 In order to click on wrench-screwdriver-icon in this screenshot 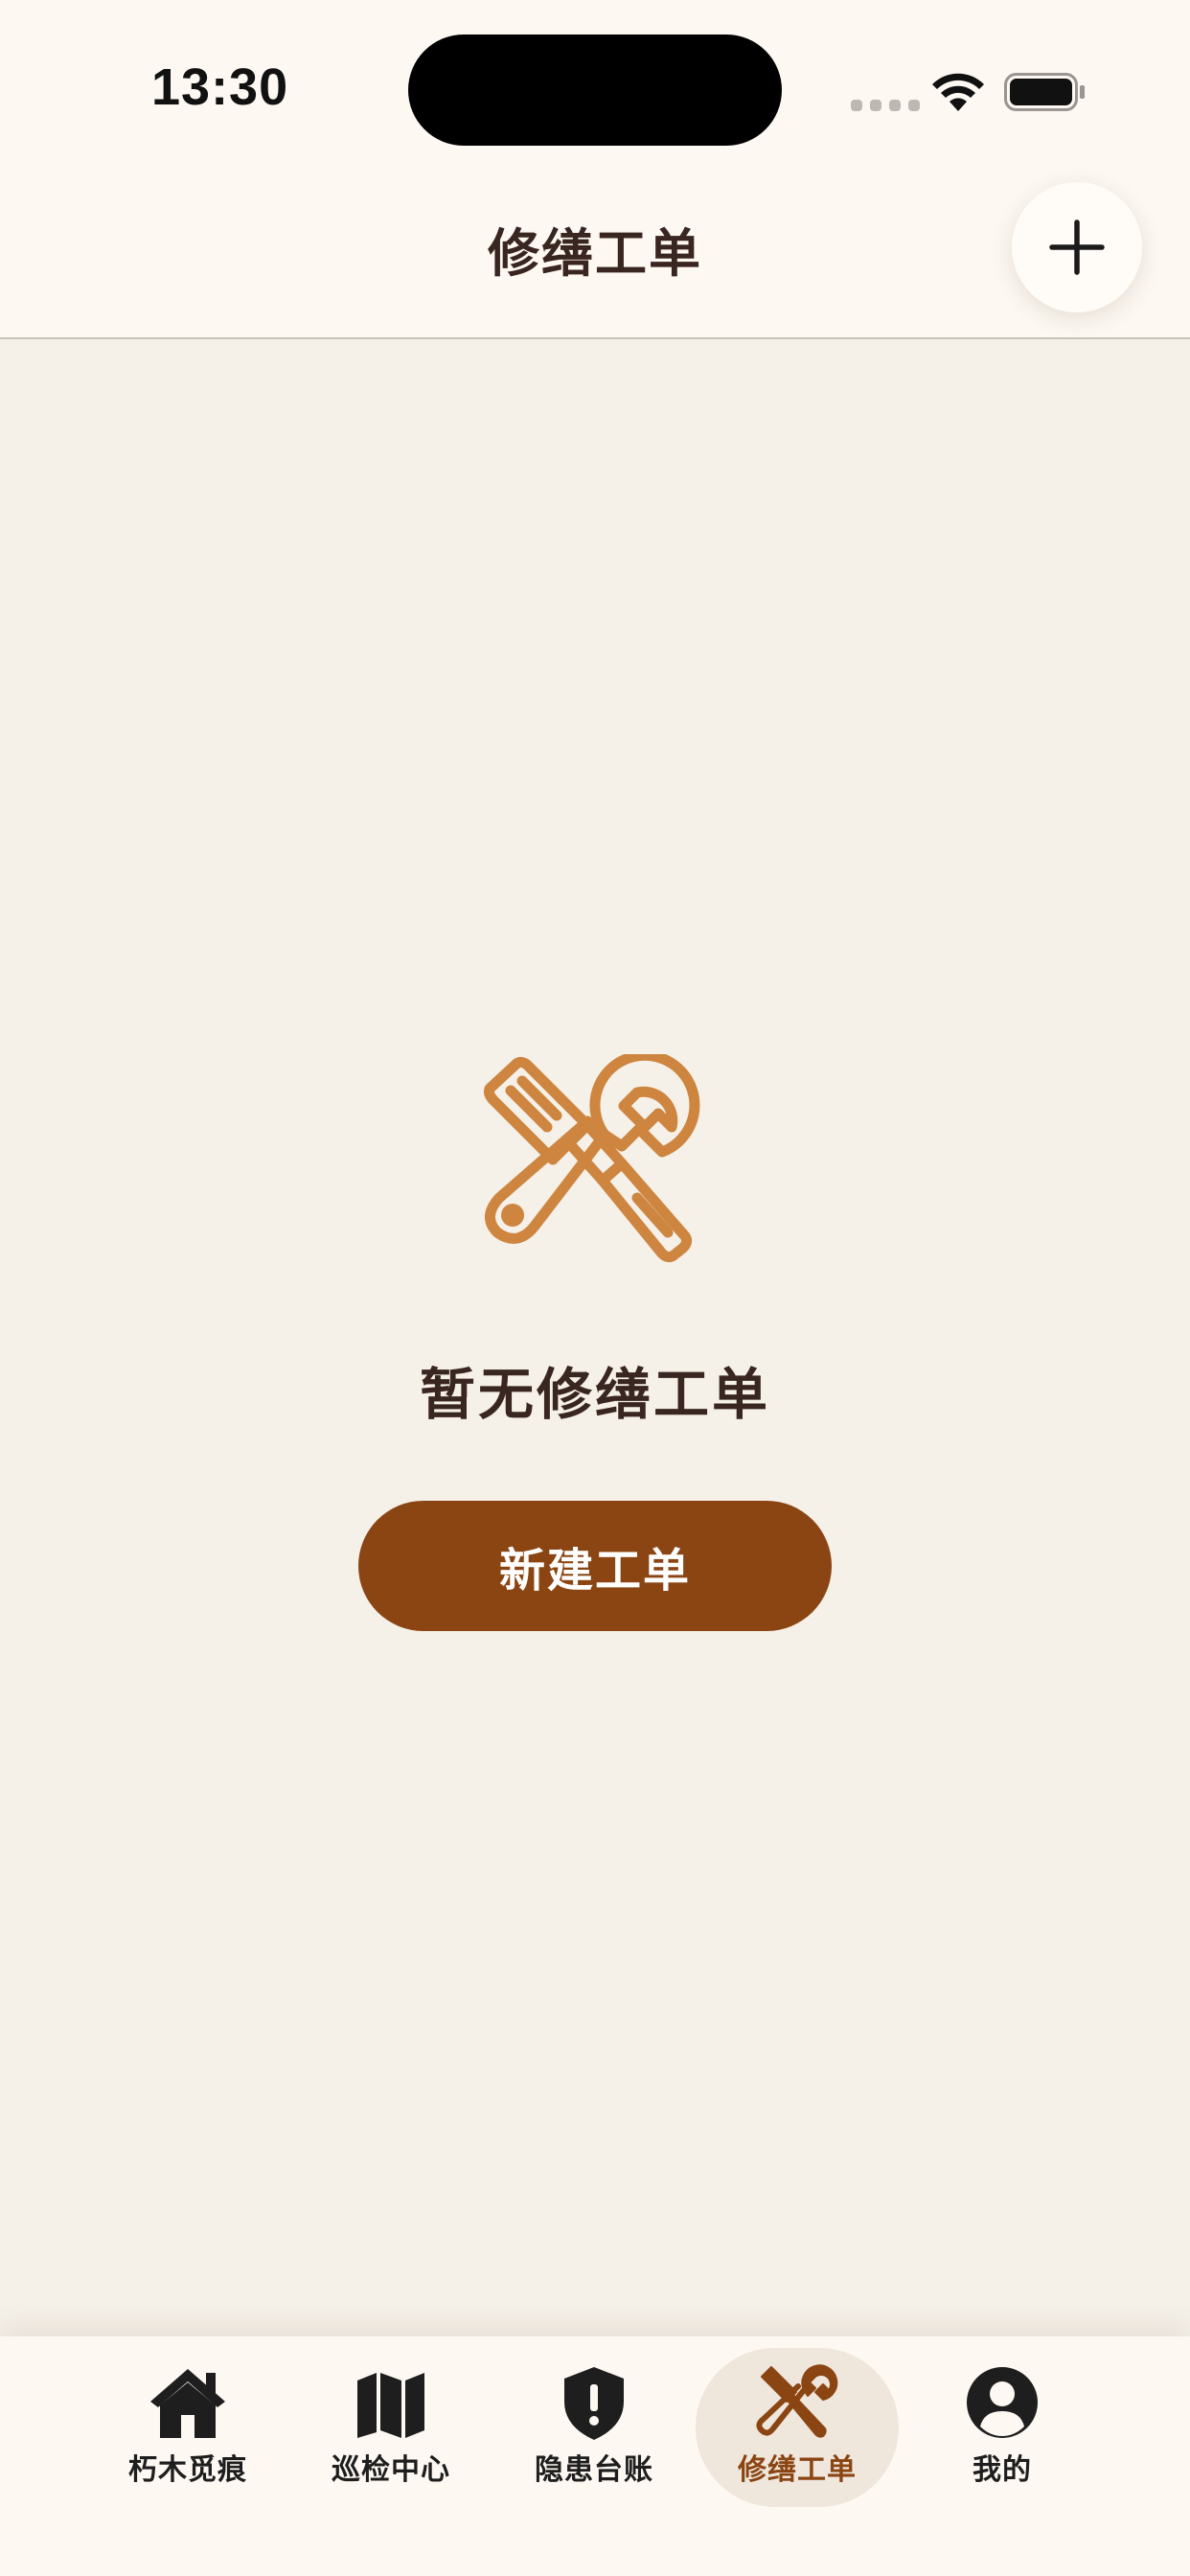, I will do `click(592, 1158)`.